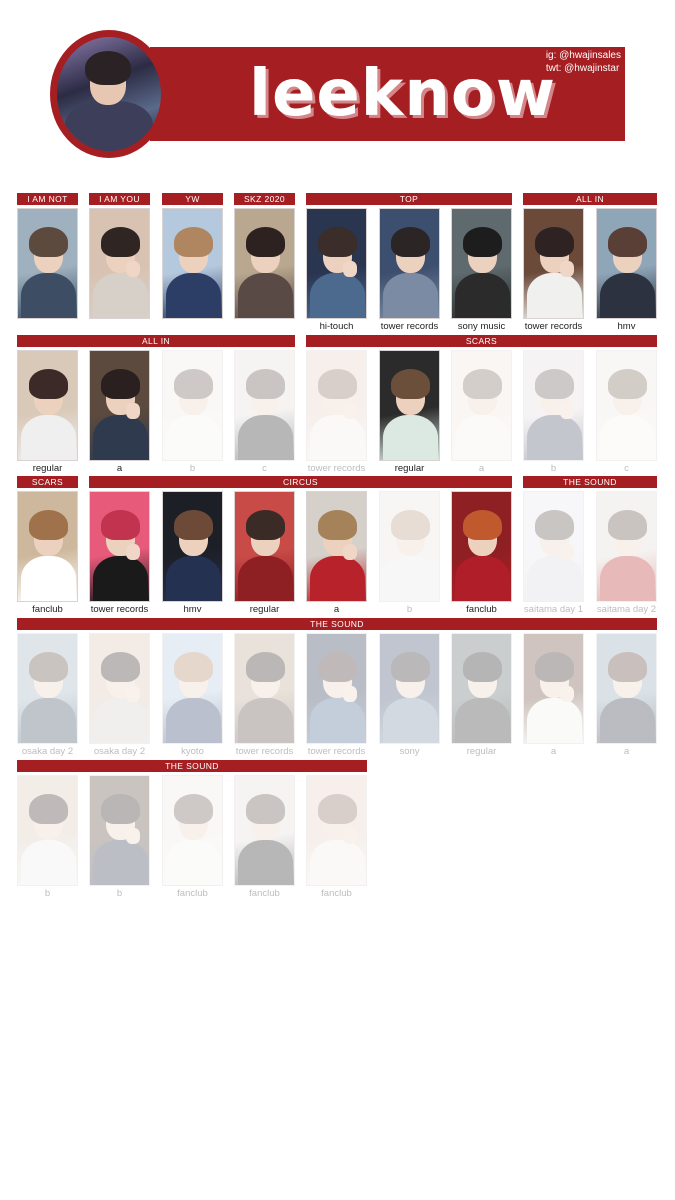 Image resolution: width=675 pixels, height=1200 pixels. What do you see at coordinates (264, 199) in the screenshot?
I see `section-label: SKZ 2020` at bounding box center [264, 199].